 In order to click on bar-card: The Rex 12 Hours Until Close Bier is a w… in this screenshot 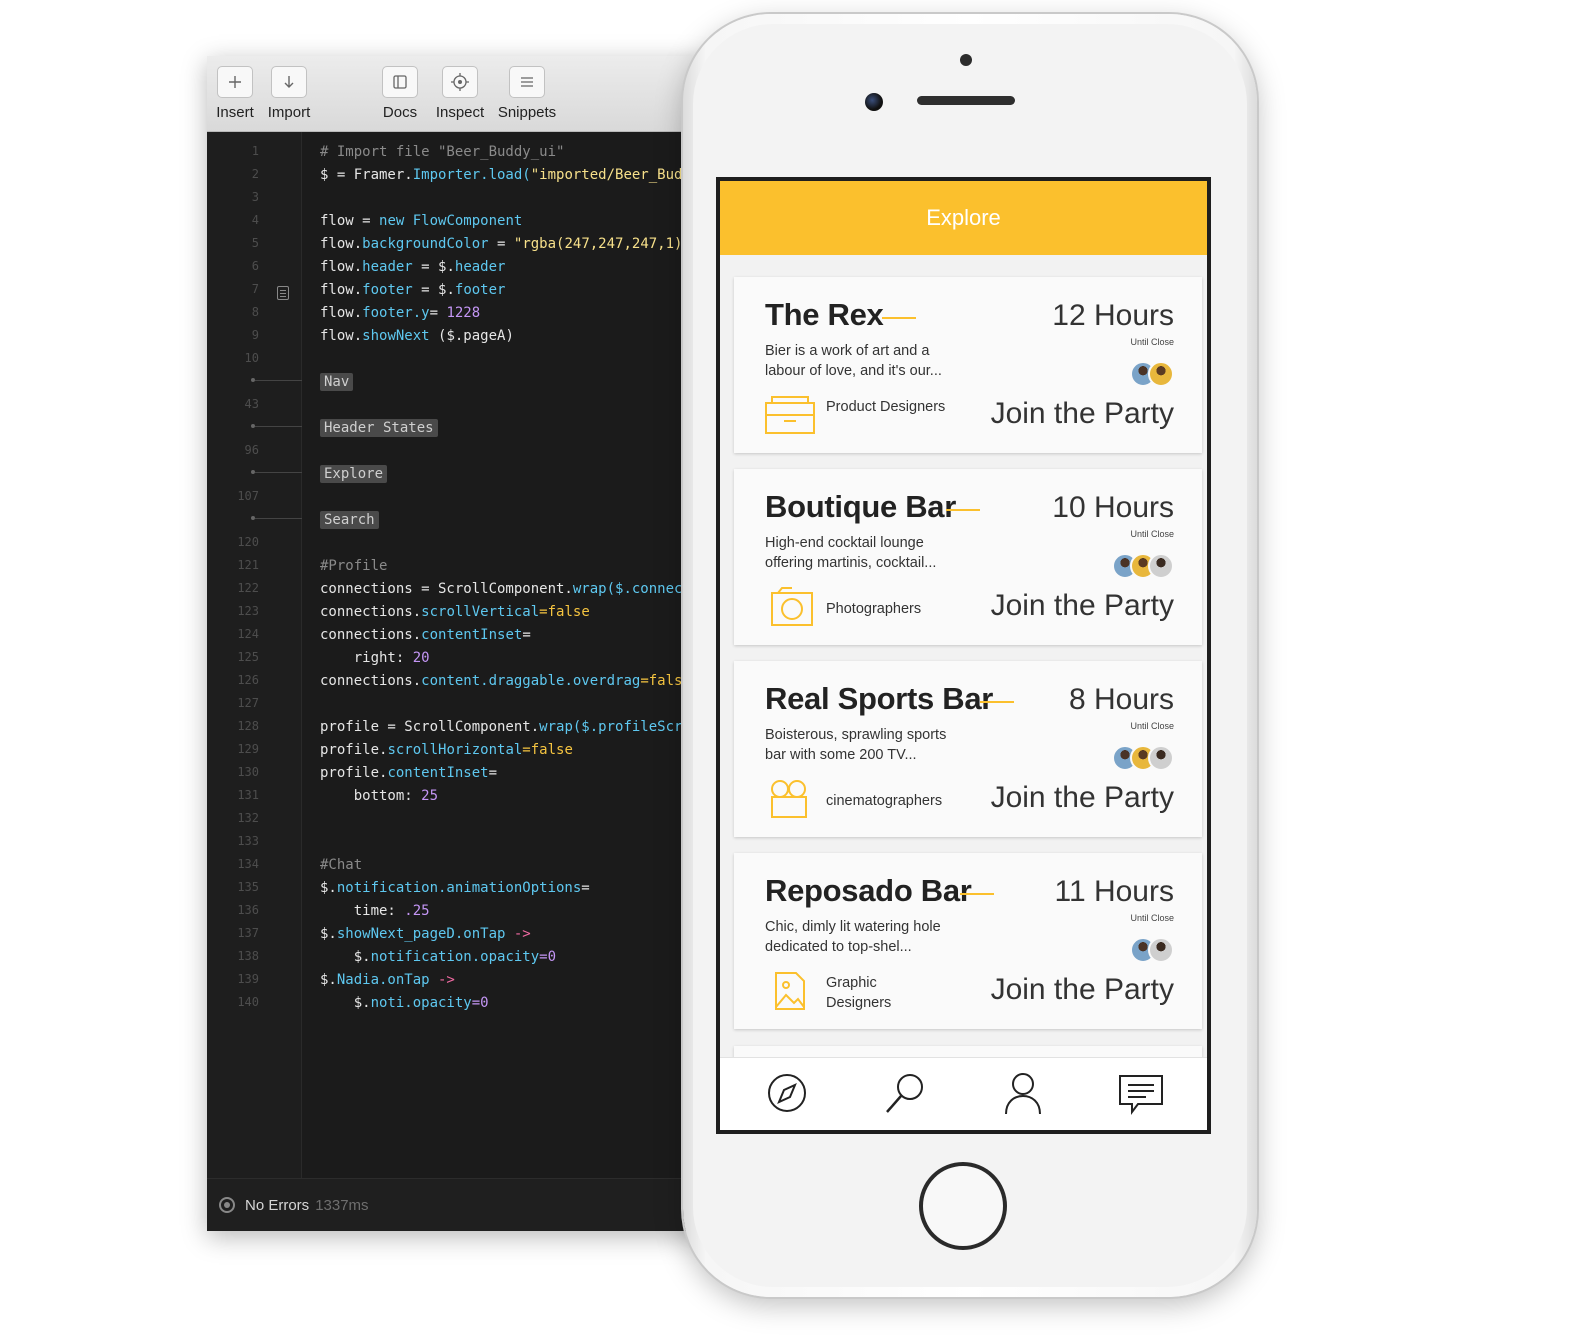, I will do `click(968, 365)`.